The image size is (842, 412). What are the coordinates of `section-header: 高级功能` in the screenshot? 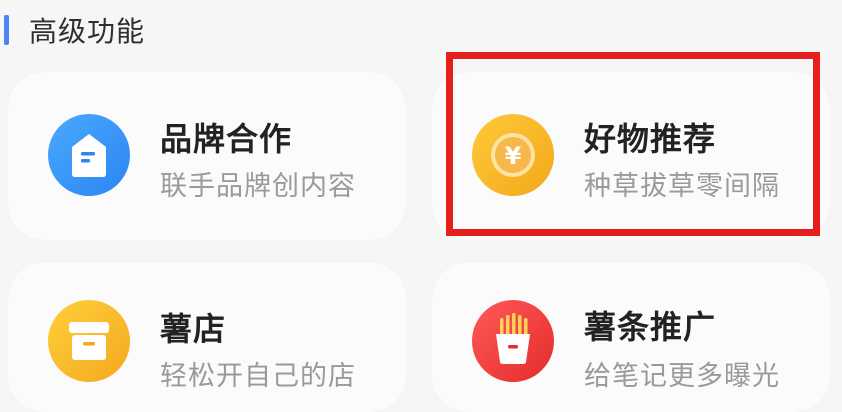 It's located at (72, 30).